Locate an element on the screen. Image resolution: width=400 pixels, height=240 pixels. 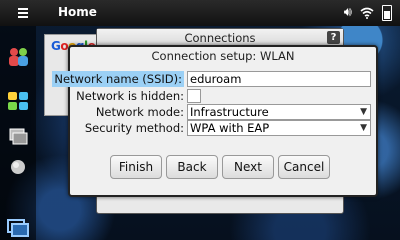
ssid-row: Network name (SSID): eduroam is located at coordinates (214, 79).